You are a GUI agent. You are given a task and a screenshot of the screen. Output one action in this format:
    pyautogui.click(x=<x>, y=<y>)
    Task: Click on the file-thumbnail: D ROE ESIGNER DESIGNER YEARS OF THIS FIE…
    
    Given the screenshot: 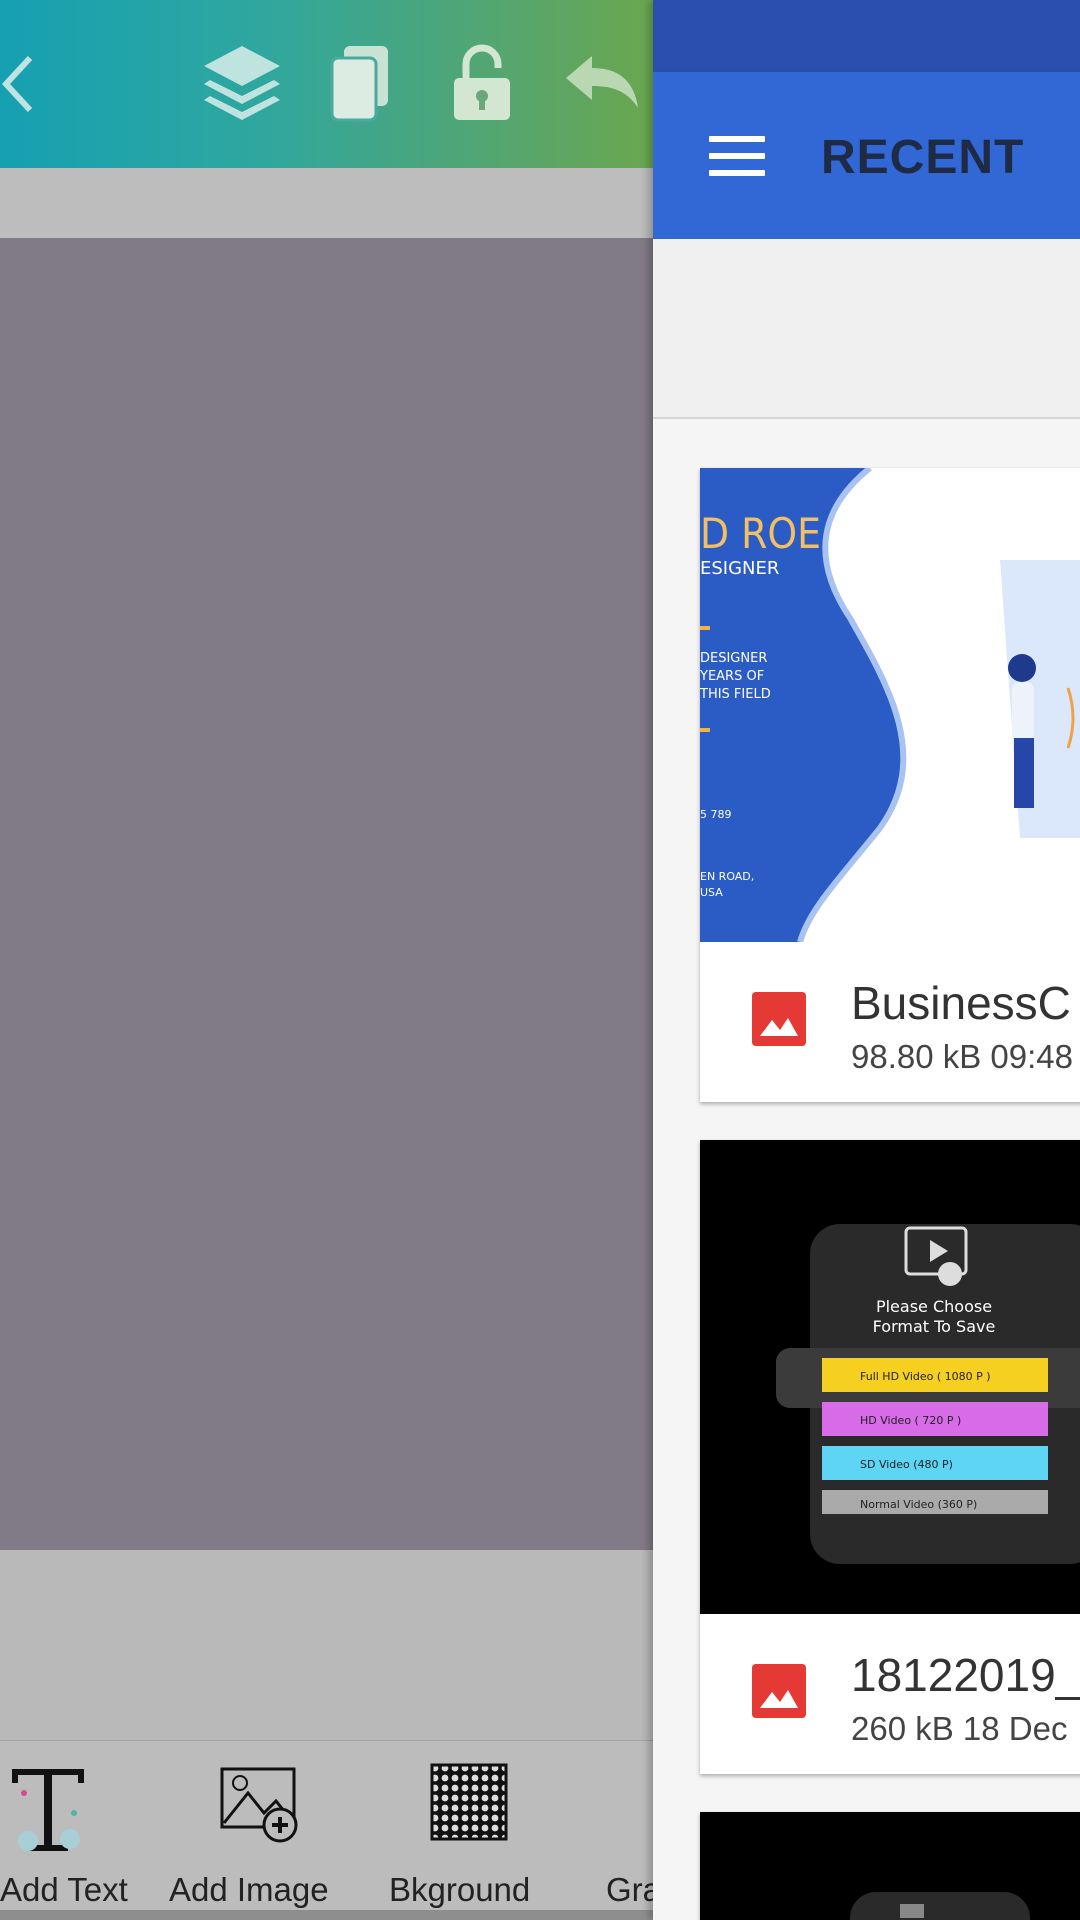 What is the action you would take?
    pyautogui.click(x=890, y=705)
    